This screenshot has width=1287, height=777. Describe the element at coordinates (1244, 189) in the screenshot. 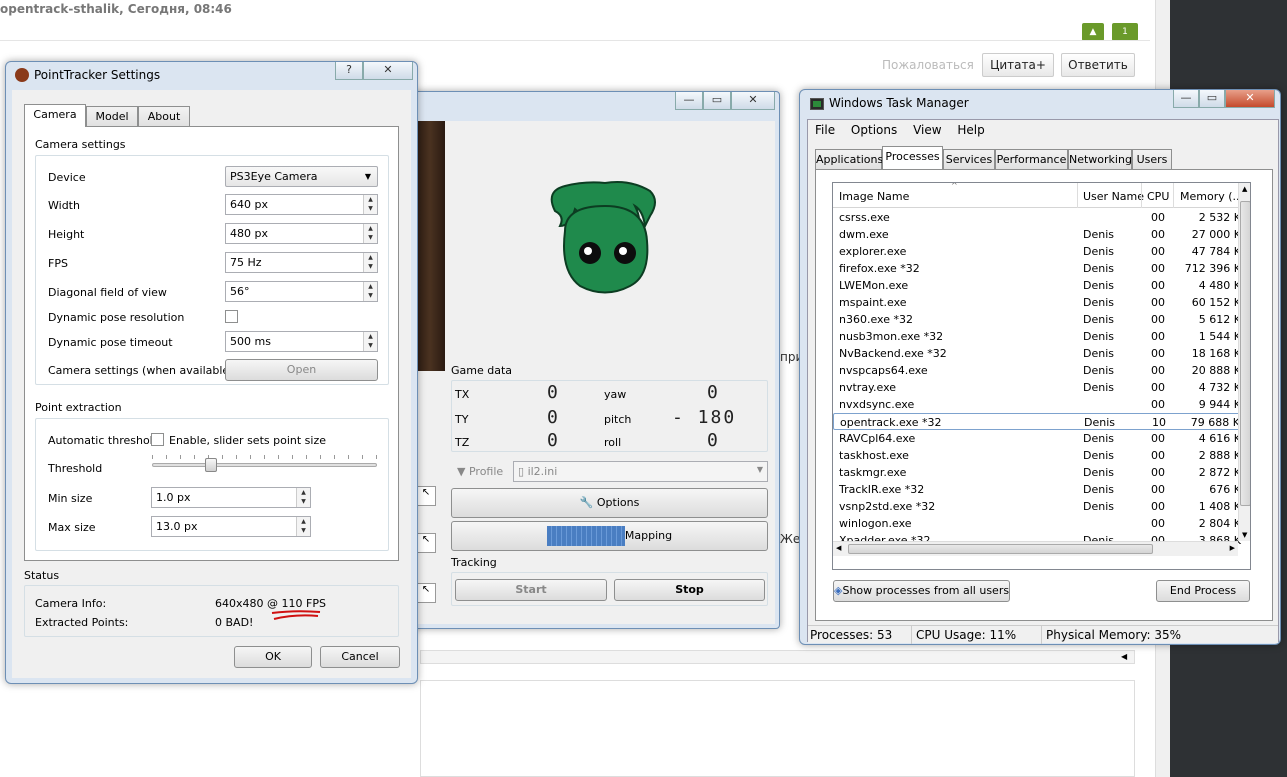

I see `scroll-up-icon: ▲` at that location.